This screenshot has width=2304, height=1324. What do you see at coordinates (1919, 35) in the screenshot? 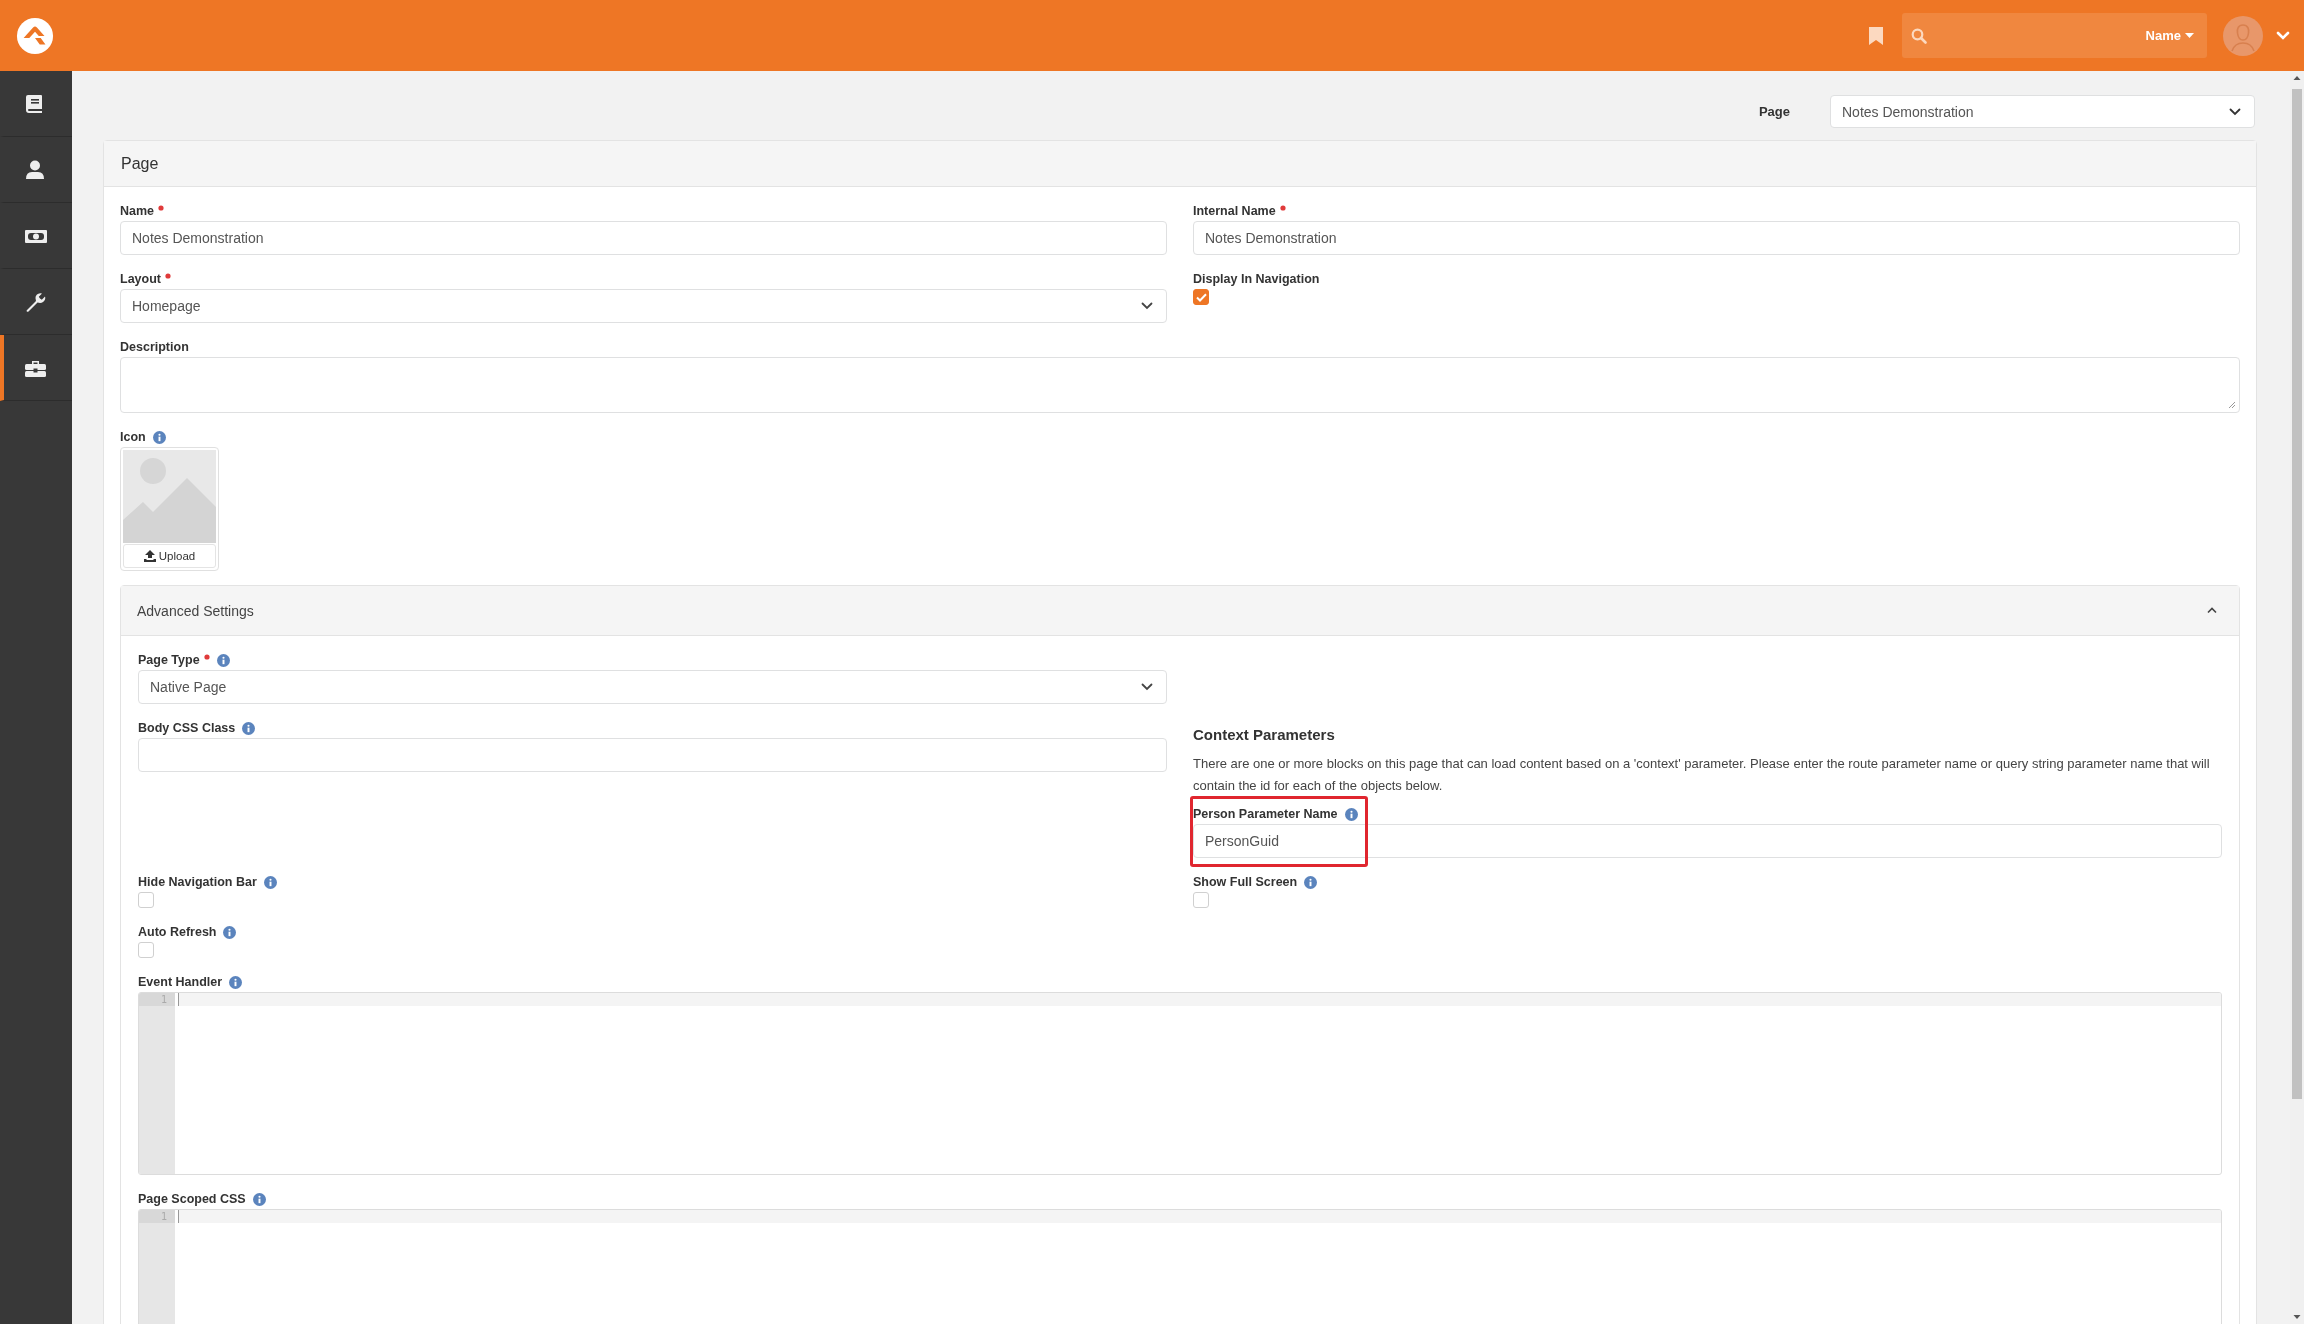
I see `search-icon` at bounding box center [1919, 35].